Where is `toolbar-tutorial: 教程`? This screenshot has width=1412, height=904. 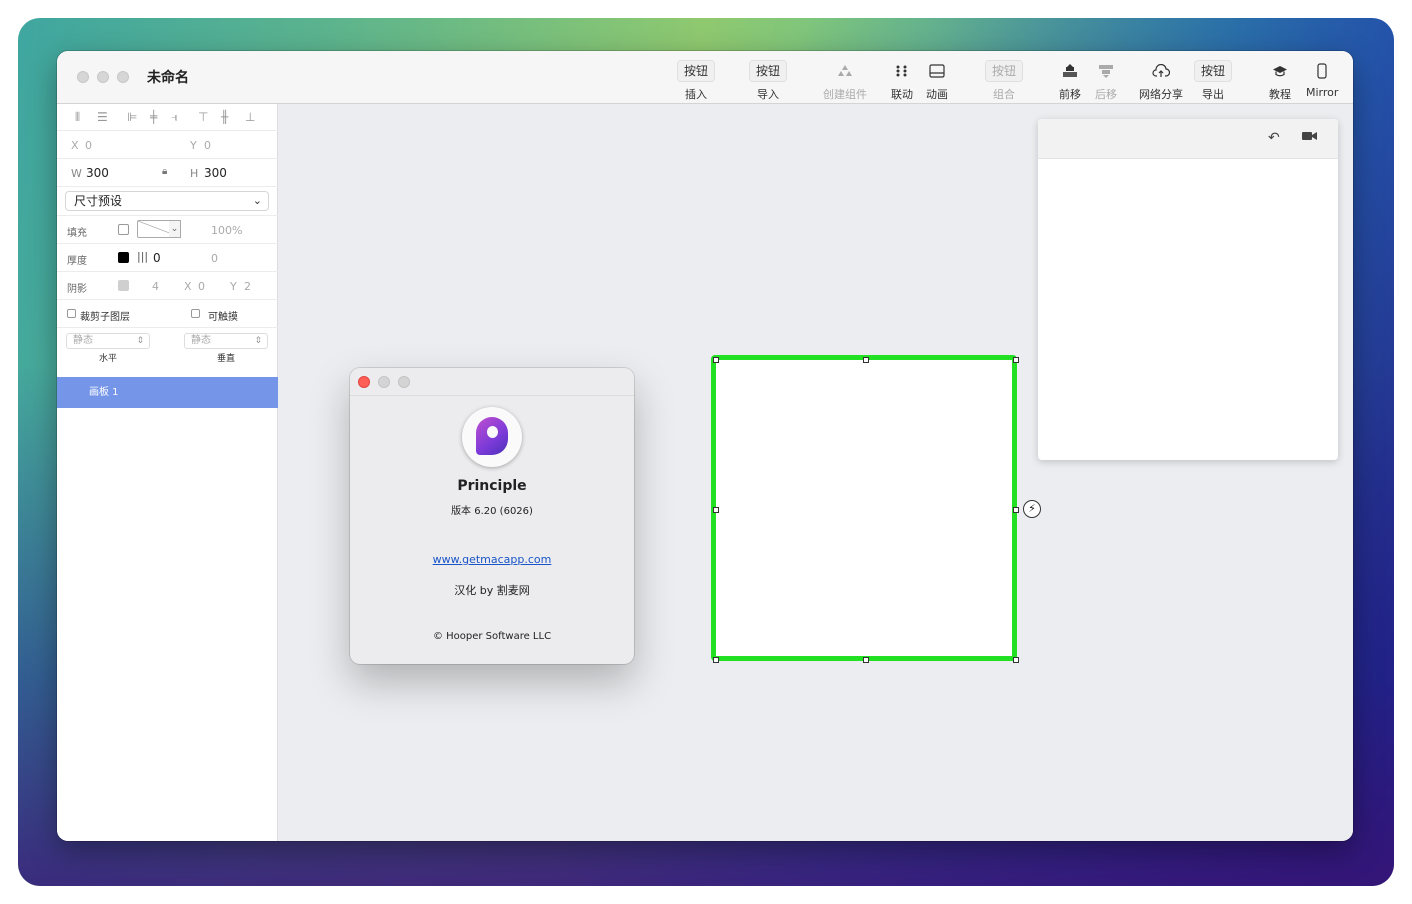 toolbar-tutorial: 教程 is located at coordinates (1280, 81).